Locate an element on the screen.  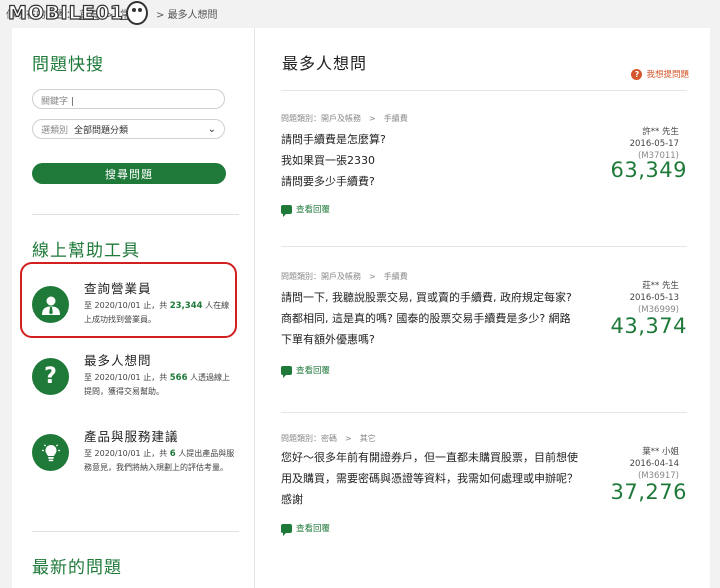
ask-date: 2016-04-14 is located at coordinates (654, 464).